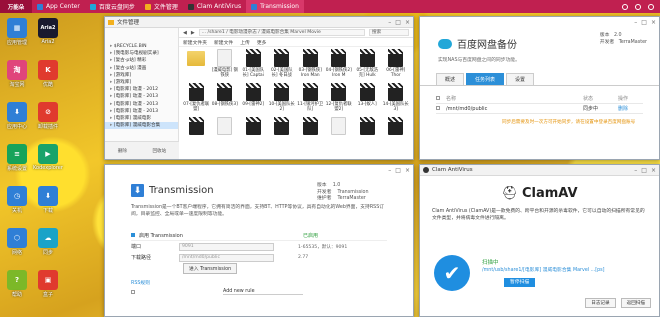  Describe the element at coordinates (396, 98) in the screenshot. I see `file-item: 14-[美国队长3]` at that location.